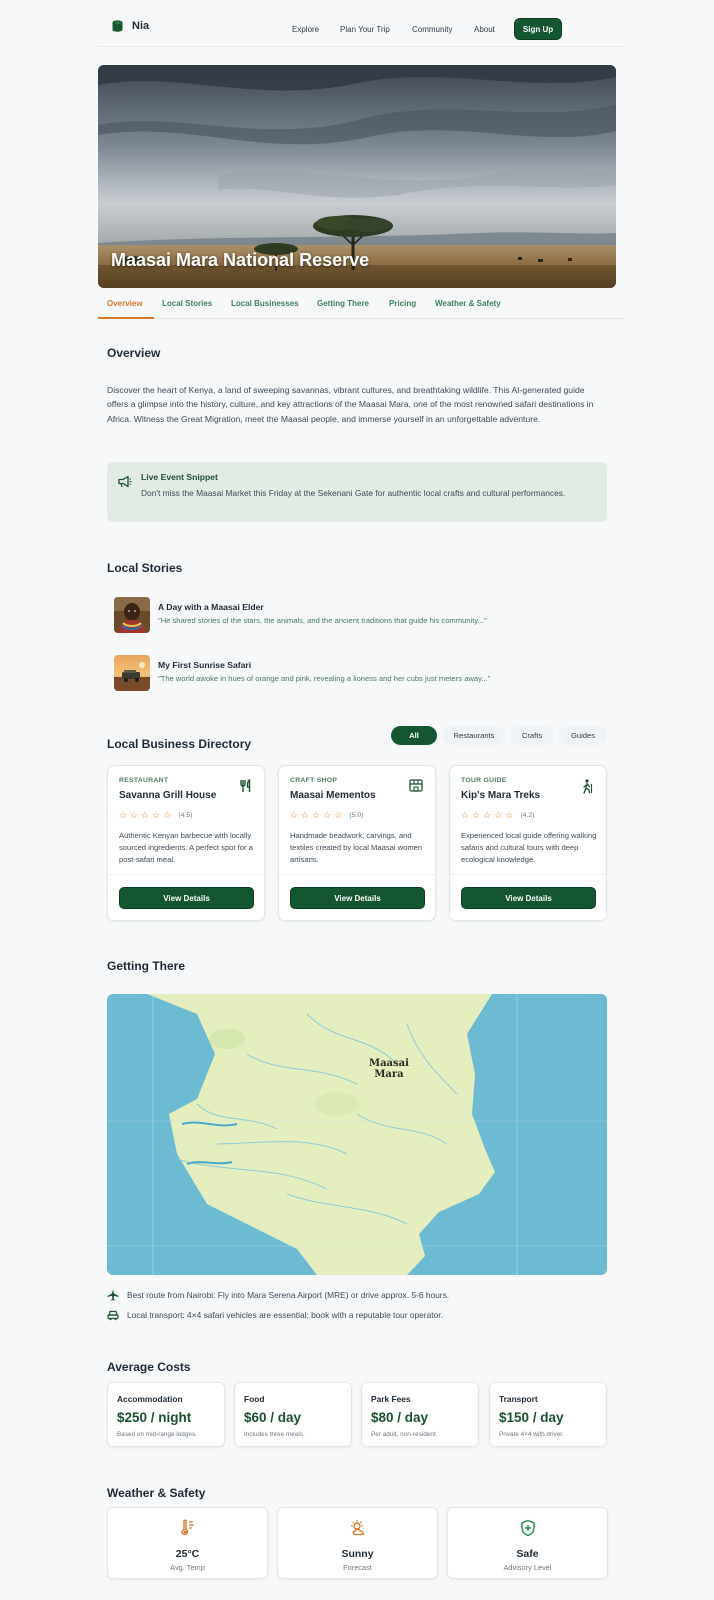 This screenshot has height=1600, width=714. What do you see at coordinates (125, 303) in the screenshot?
I see `tab-overview: Overview` at bounding box center [125, 303].